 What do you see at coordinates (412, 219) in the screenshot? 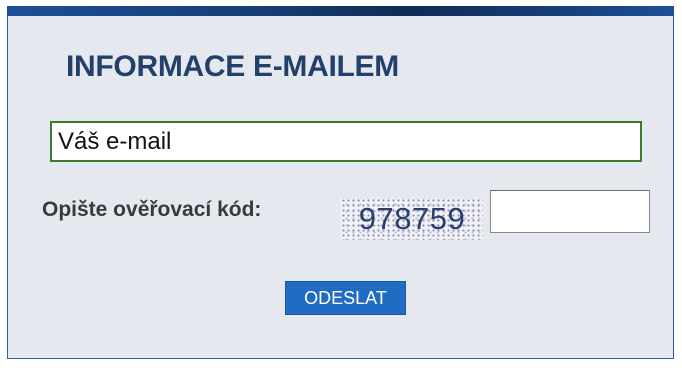
I see `captcha-image: 978759` at bounding box center [412, 219].